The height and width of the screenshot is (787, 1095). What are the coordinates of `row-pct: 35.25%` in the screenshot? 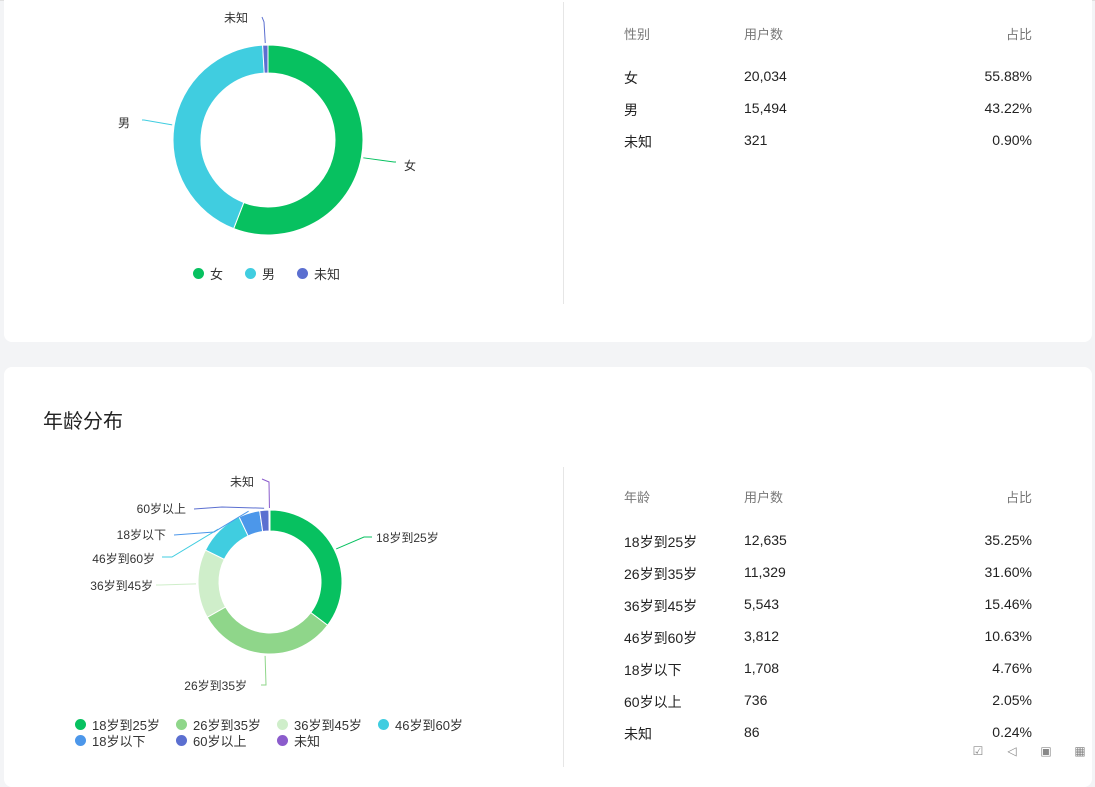 It's located at (1008, 540).